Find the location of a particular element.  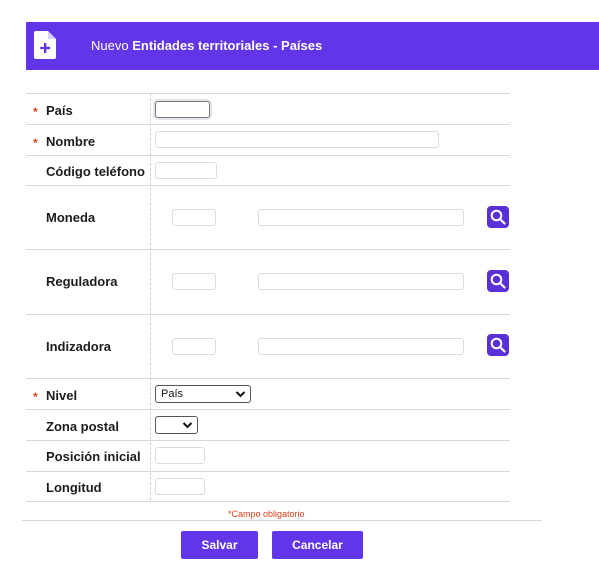

moneda-label: Moneda is located at coordinates (71, 217).